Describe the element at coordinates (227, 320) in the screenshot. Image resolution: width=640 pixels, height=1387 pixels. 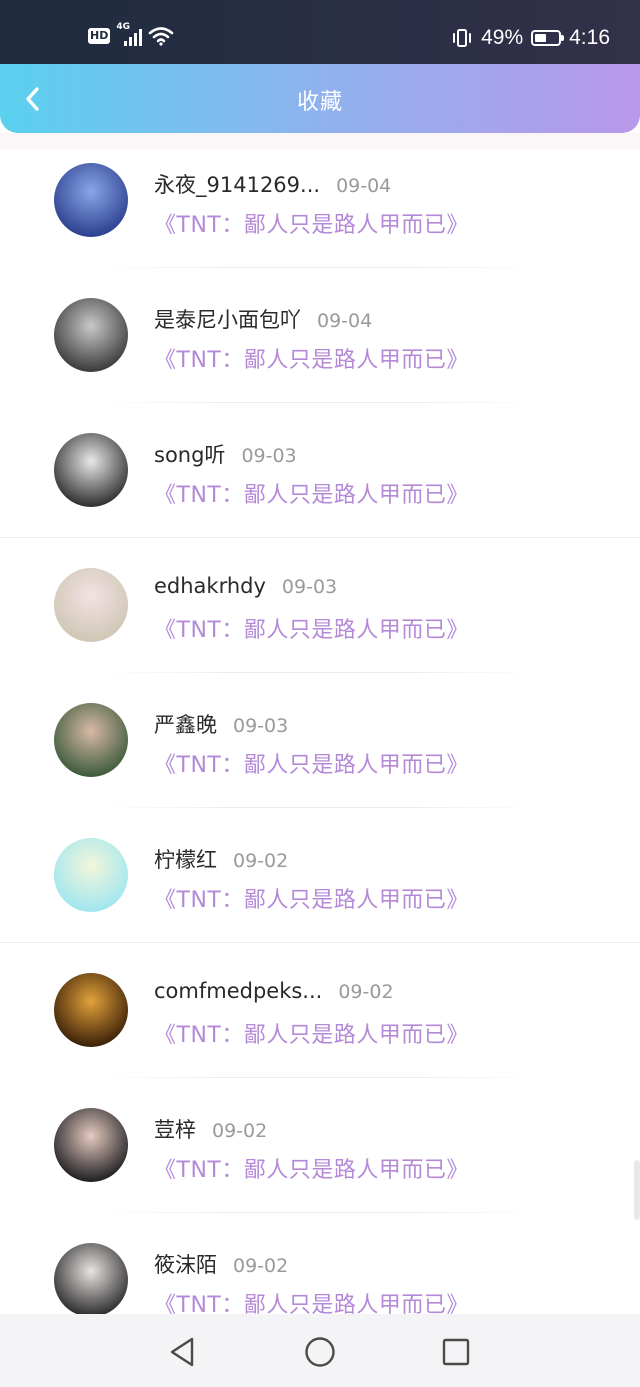
I see `user-name: 是泰尼小面包吖` at that location.